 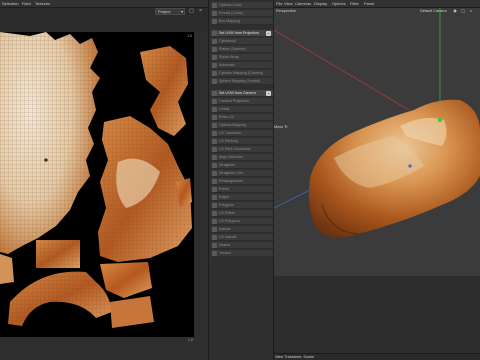 What do you see at coordinates (242, 141) in the screenshot?
I see `panel-command-item: UV Packing` at bounding box center [242, 141].